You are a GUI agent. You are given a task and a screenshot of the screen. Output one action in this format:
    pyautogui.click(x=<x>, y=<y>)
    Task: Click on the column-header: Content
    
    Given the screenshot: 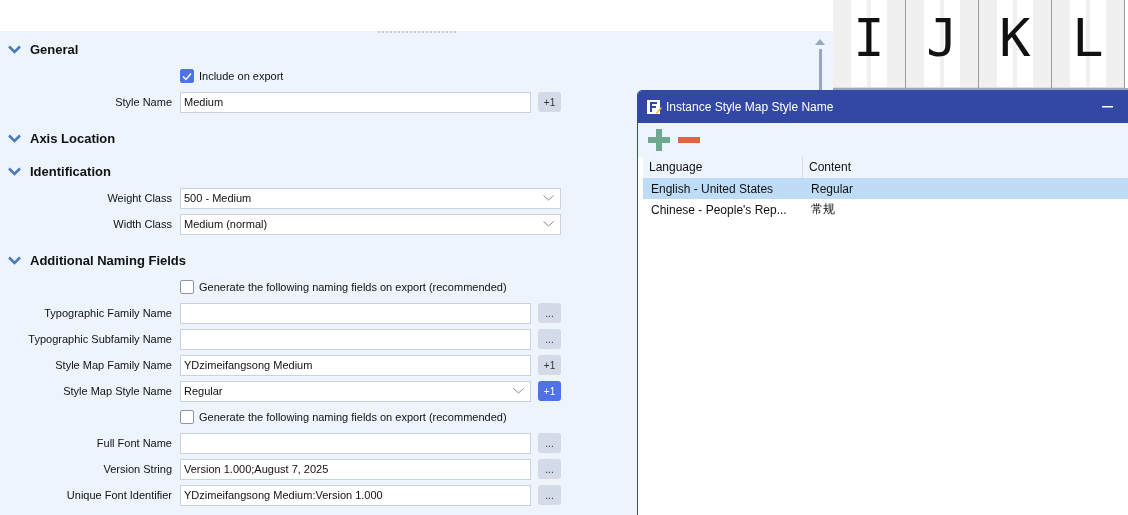 What is the action you would take?
    pyautogui.click(x=965, y=167)
    